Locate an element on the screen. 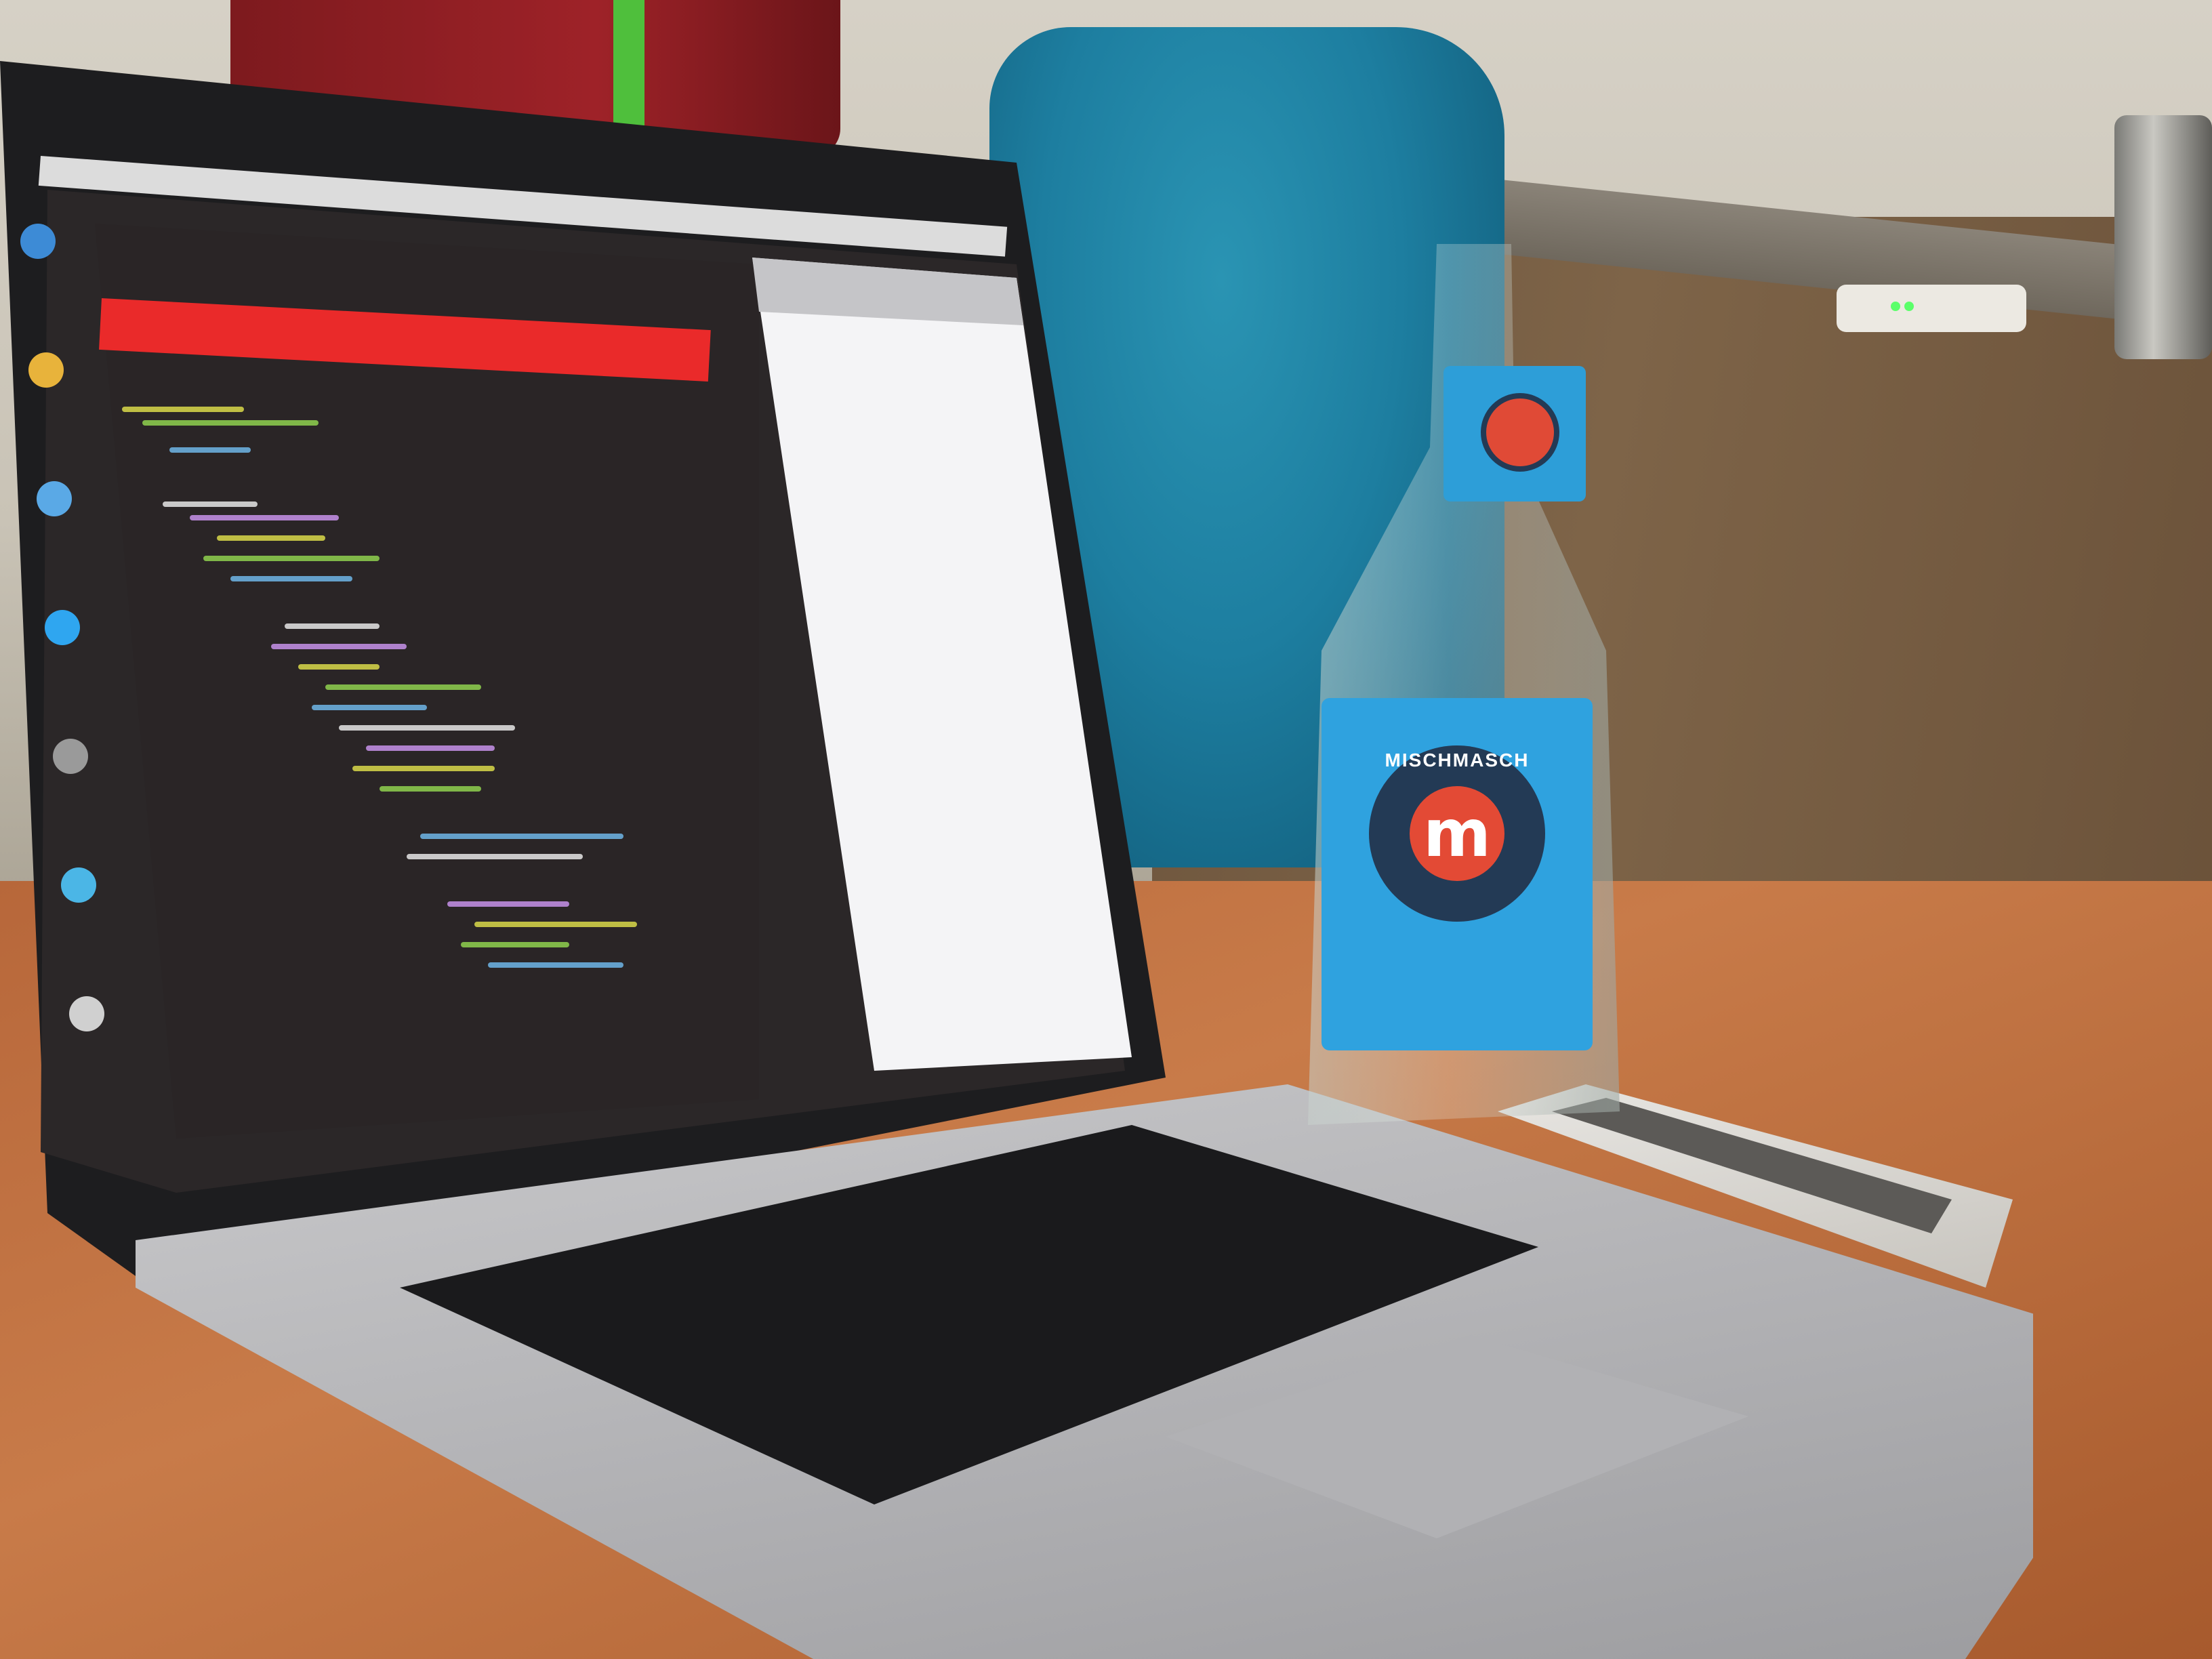 The height and width of the screenshot is (1659, 2212). bottle-neck-label is located at coordinates (1514, 434).